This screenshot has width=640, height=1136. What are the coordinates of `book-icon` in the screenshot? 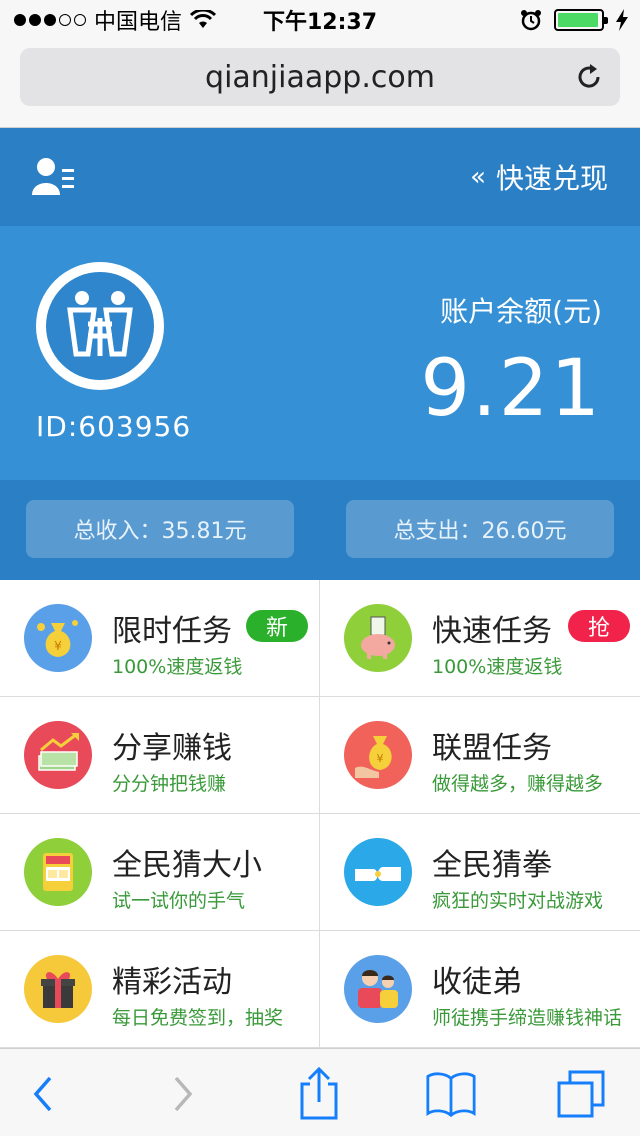 It's located at (451, 1095).